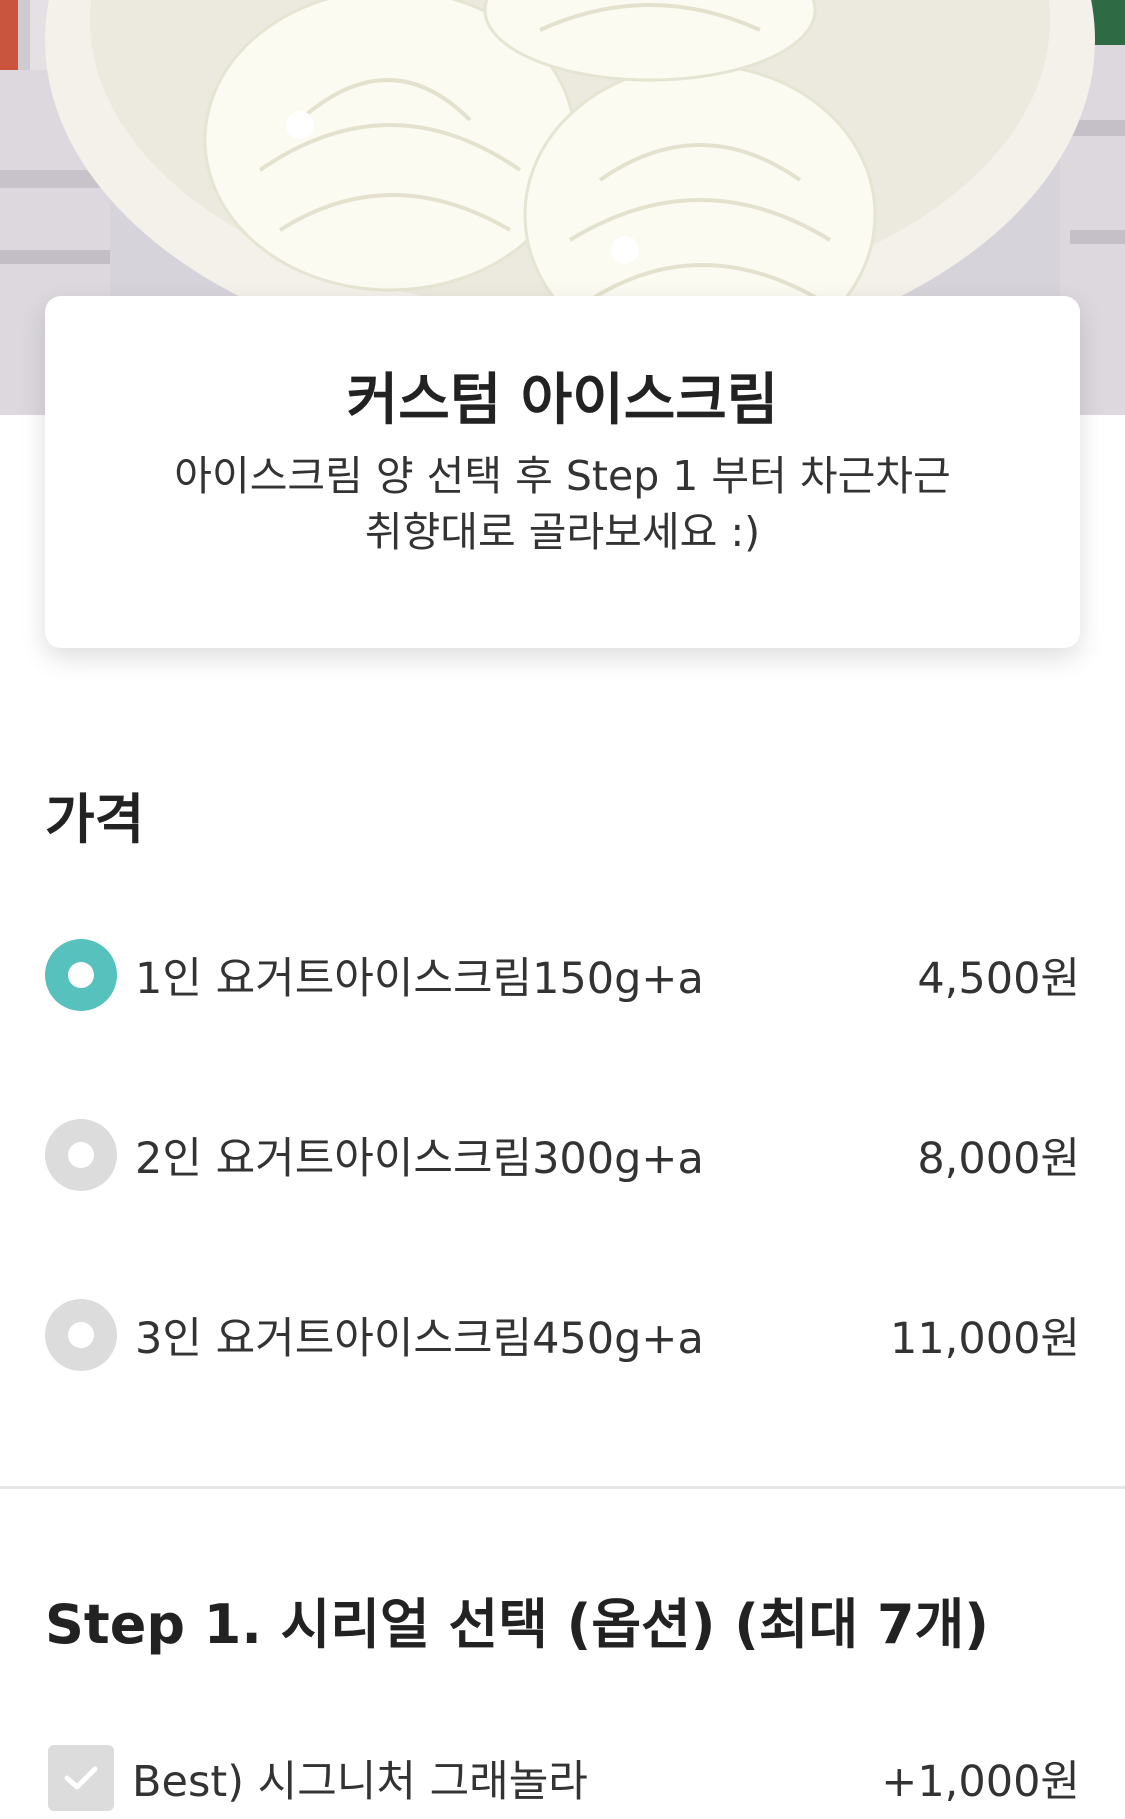 This screenshot has height=1819, width=1125. I want to click on price-option-price: 11,000원, so click(984, 1339).